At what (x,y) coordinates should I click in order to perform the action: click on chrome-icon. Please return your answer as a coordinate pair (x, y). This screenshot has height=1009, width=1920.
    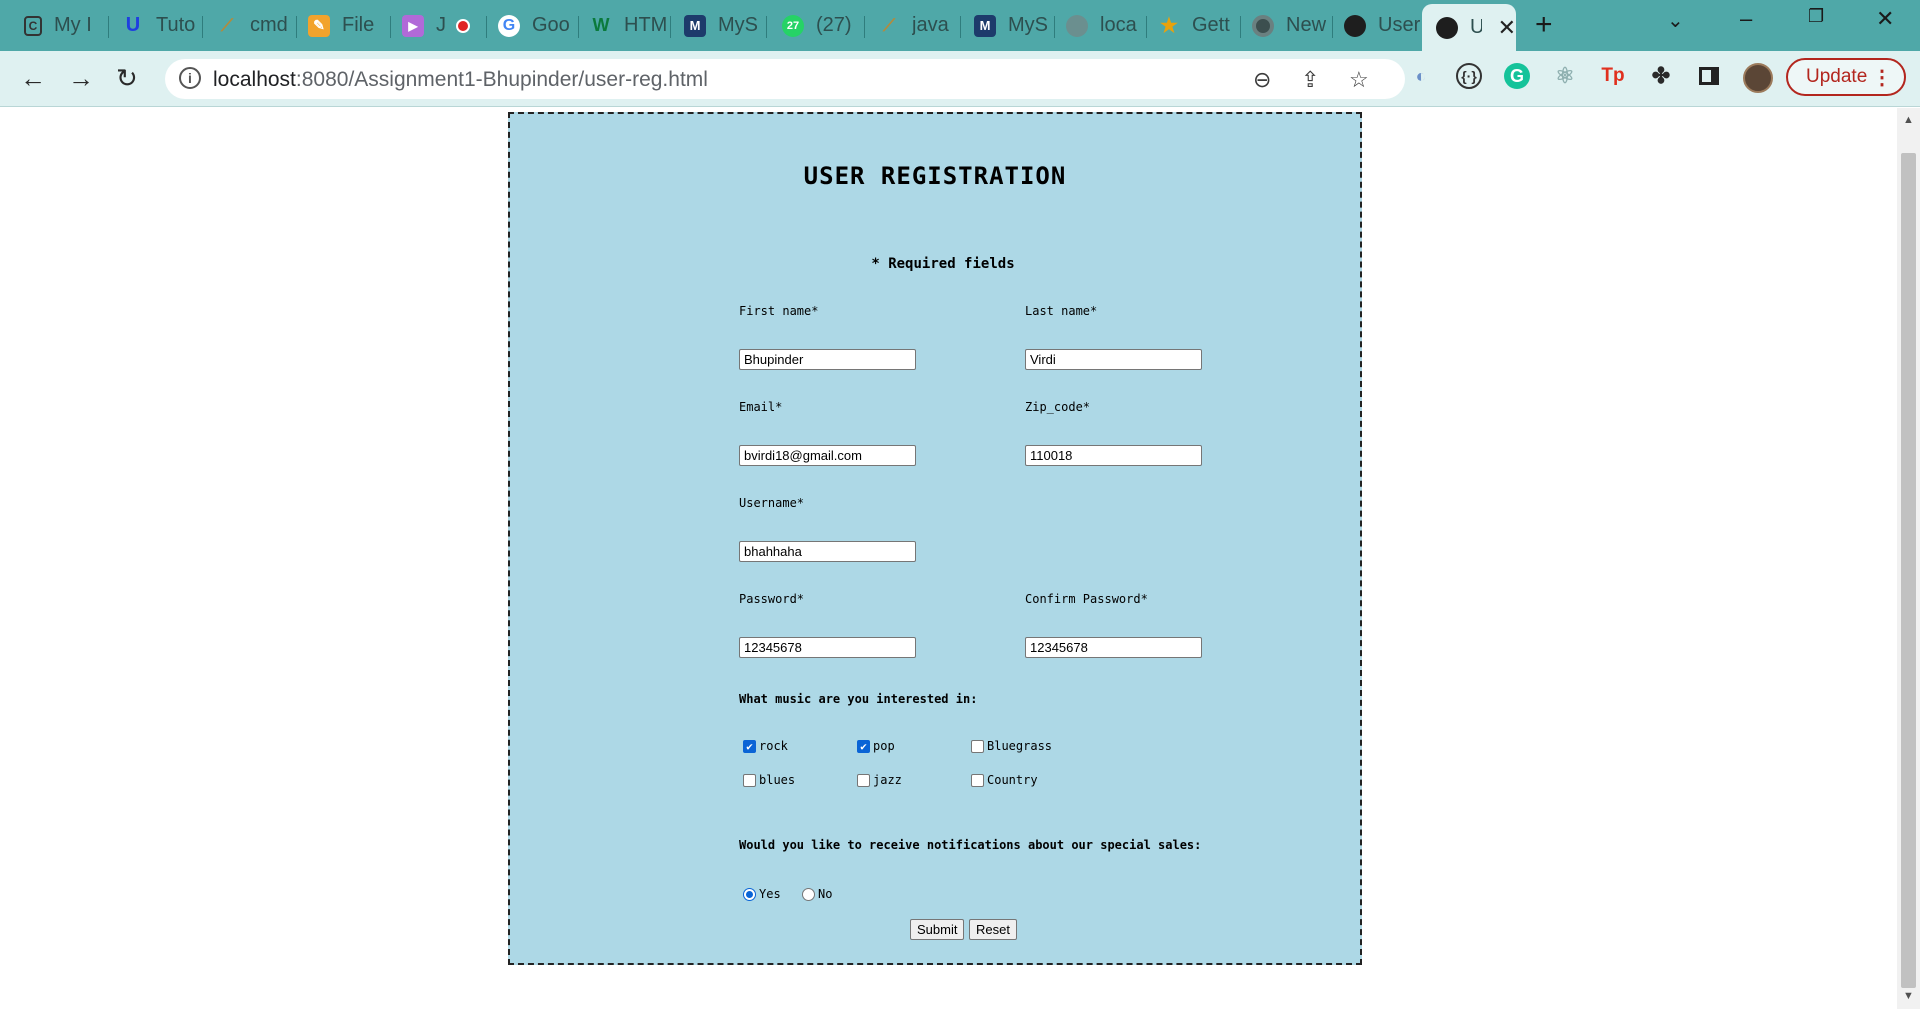
    Looking at the image, I should click on (1263, 25).